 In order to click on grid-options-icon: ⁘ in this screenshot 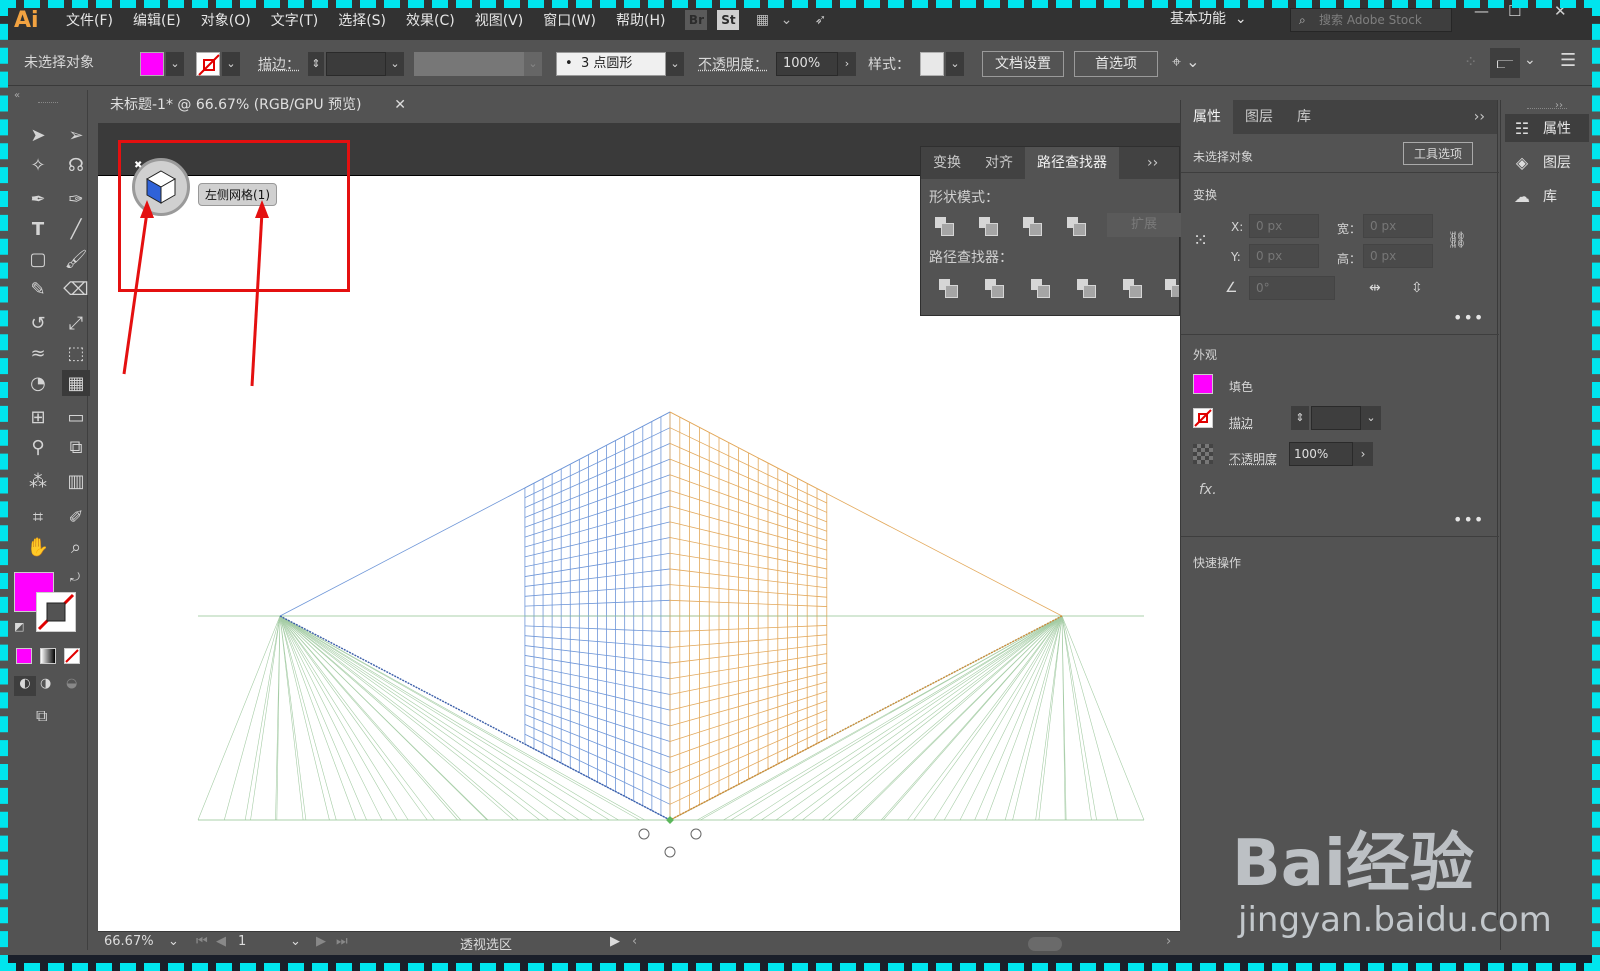, I will do `click(1470, 61)`.